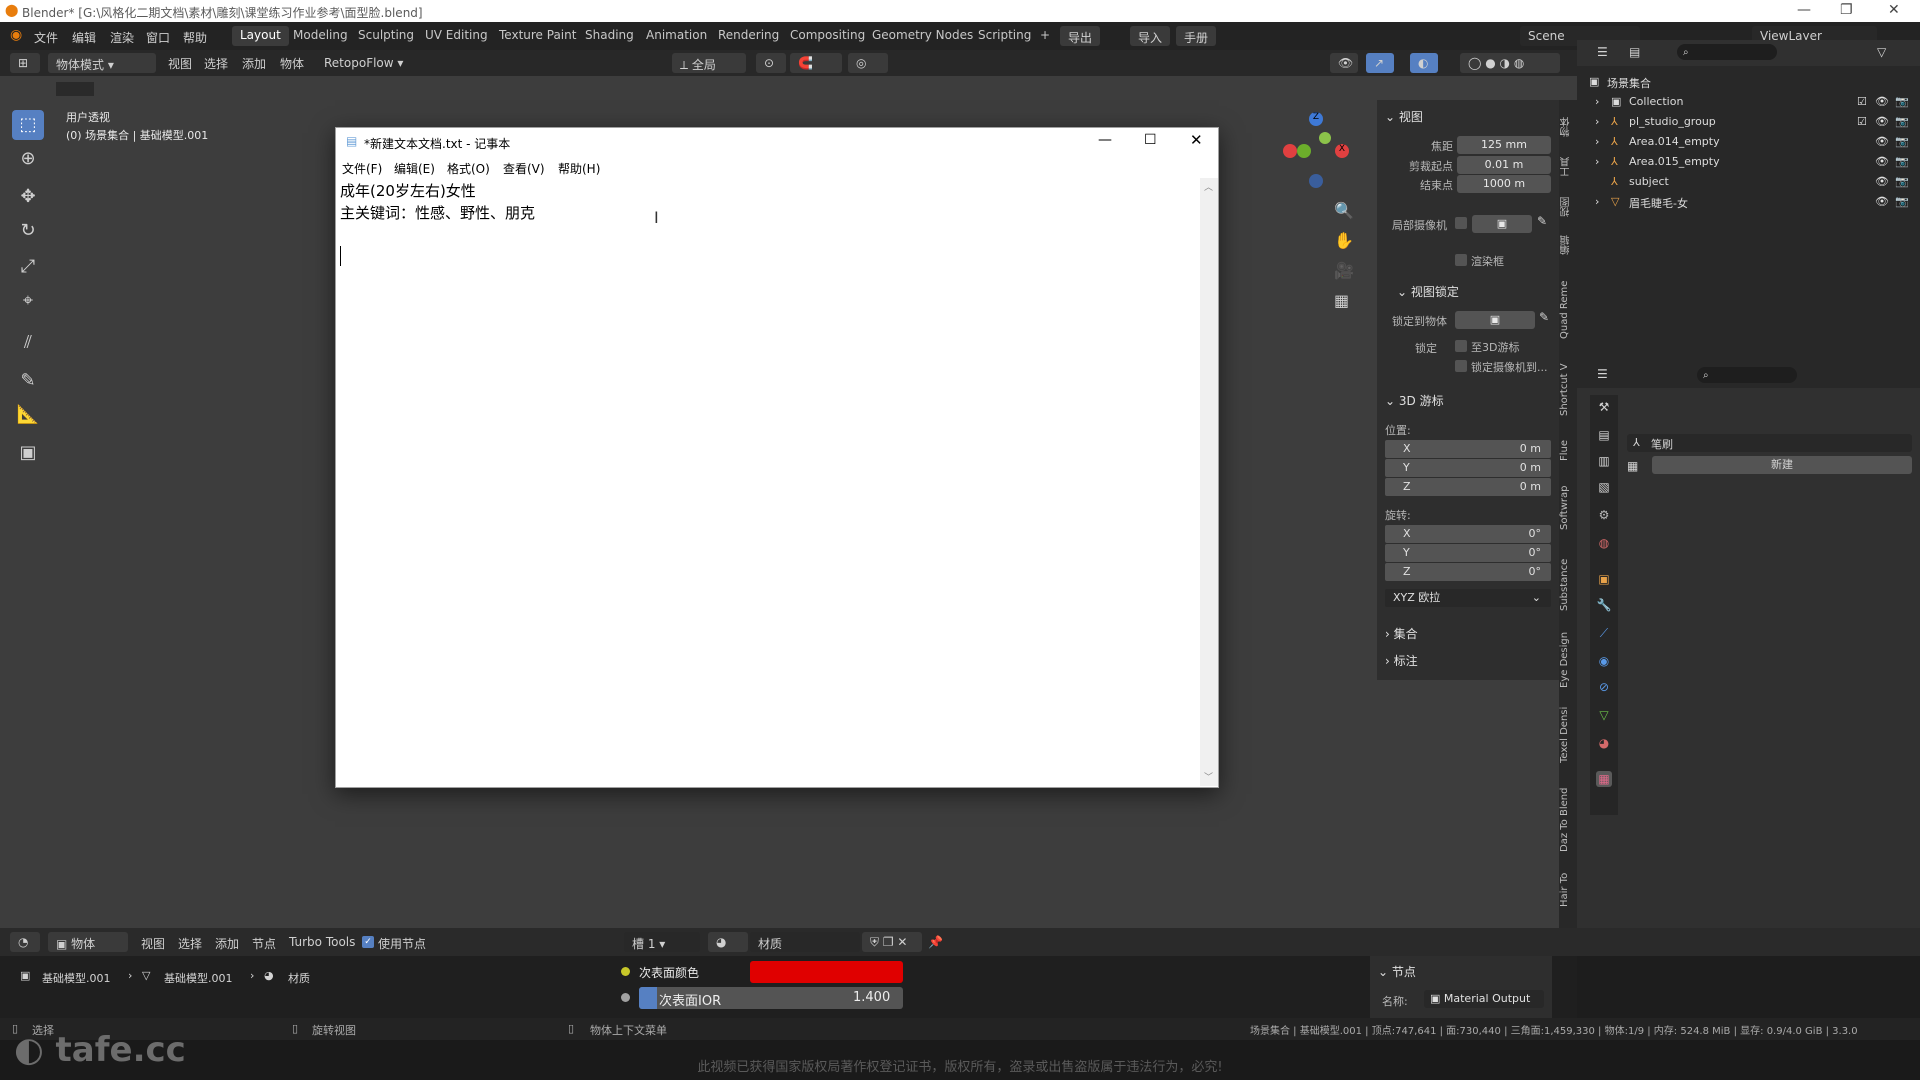  I want to click on focal-length-field: 125 mm, so click(1504, 145).